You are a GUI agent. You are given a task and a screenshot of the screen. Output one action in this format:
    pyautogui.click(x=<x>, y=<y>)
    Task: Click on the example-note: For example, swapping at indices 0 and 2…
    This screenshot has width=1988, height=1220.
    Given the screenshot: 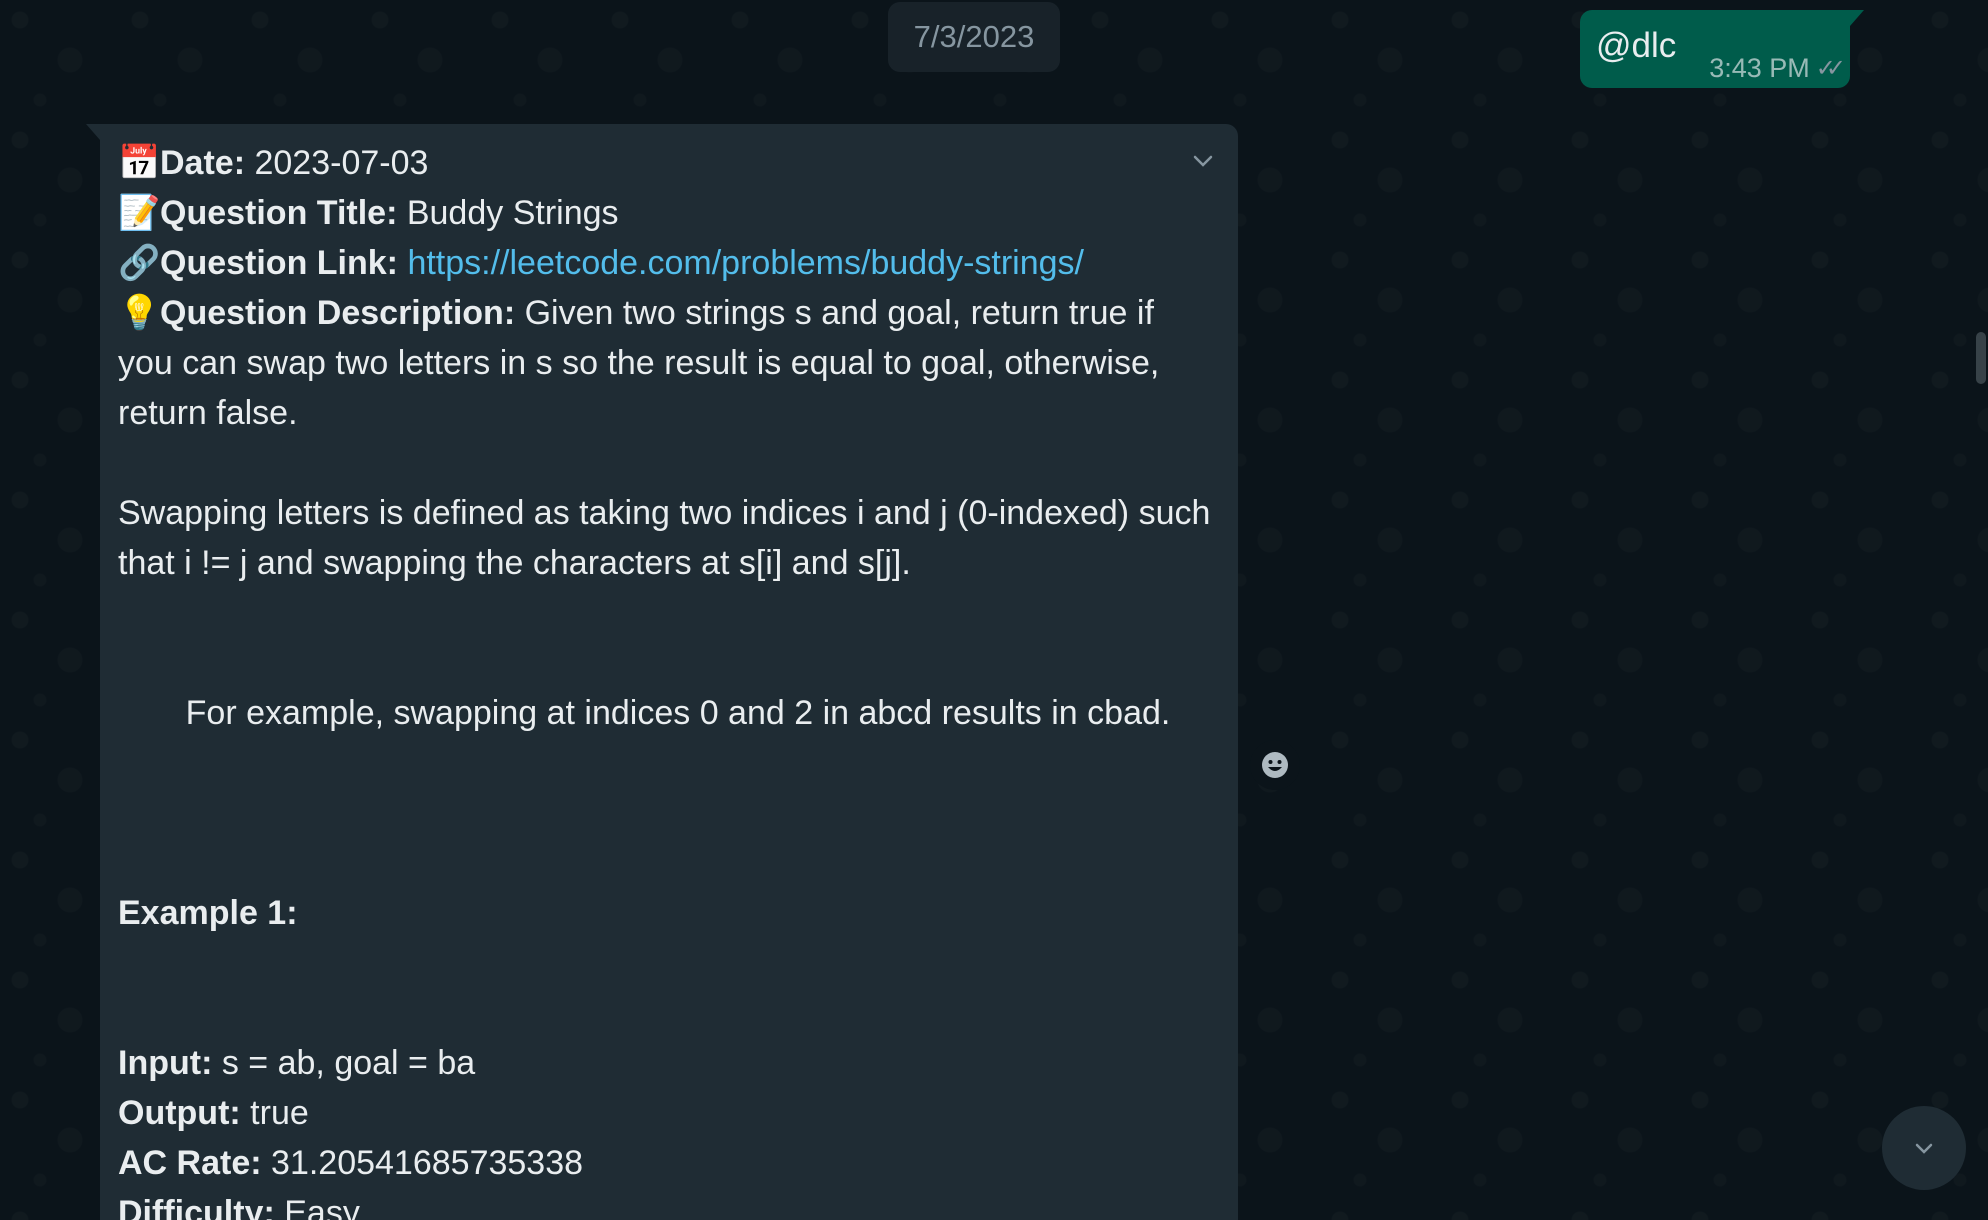 What is the action you would take?
    pyautogui.click(x=678, y=713)
    